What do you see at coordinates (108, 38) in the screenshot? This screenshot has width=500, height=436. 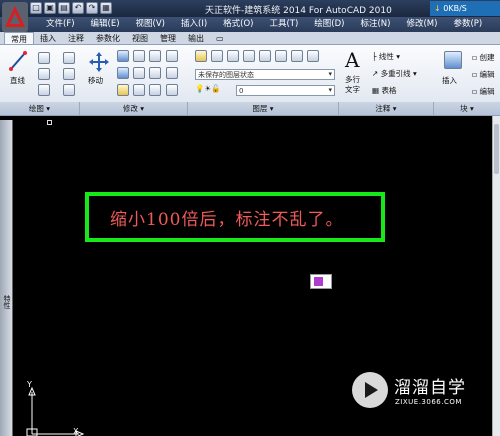 I see `tab-parametric: 参数化` at bounding box center [108, 38].